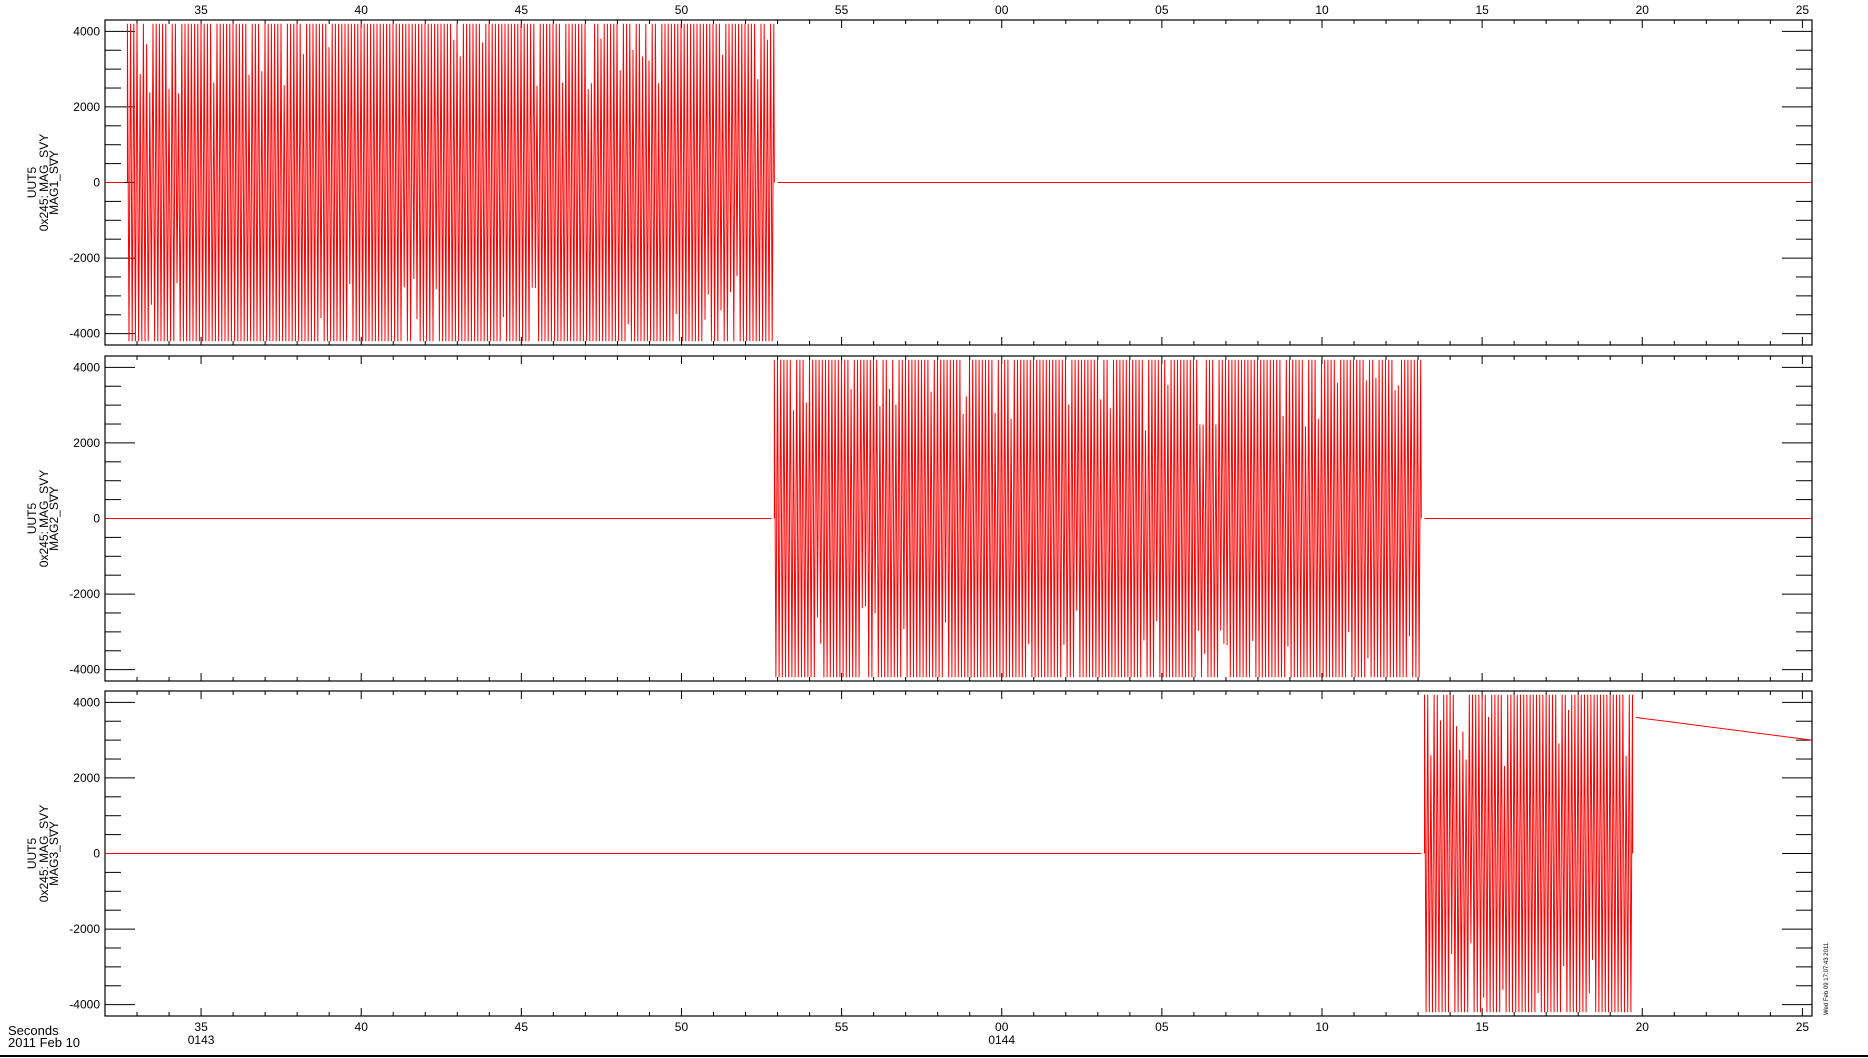  What do you see at coordinates (1002, 1027) in the screenshot?
I see `x-tick-label-bottom: 00` at bounding box center [1002, 1027].